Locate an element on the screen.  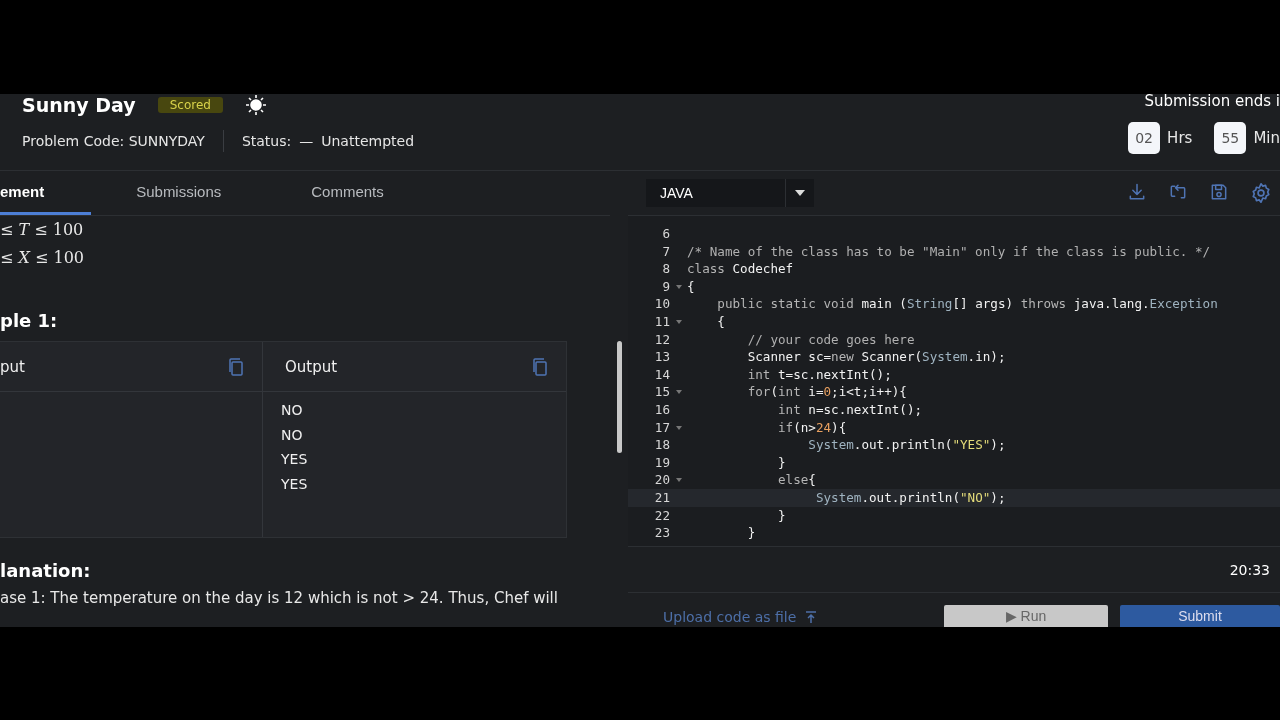
language-select: JAVA is located at coordinates (730, 193).